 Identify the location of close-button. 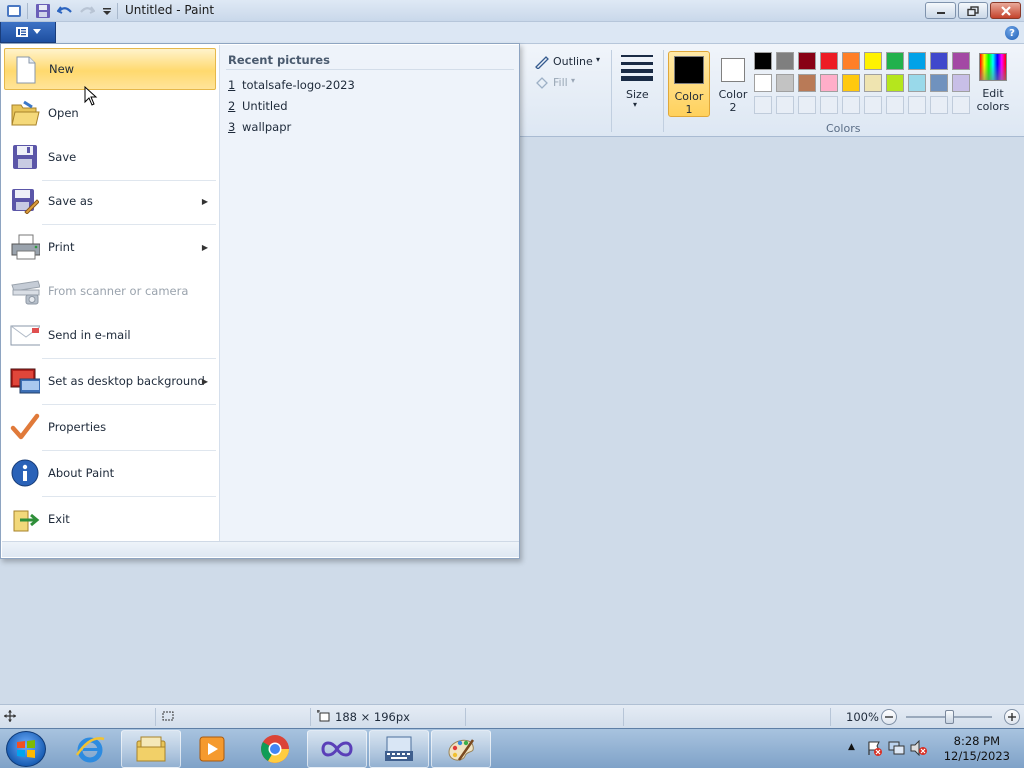
(1005, 10).